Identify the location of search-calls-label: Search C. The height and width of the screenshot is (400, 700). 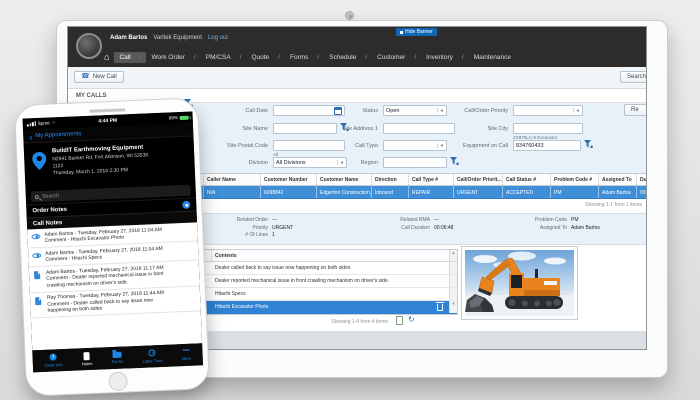
(637, 77).